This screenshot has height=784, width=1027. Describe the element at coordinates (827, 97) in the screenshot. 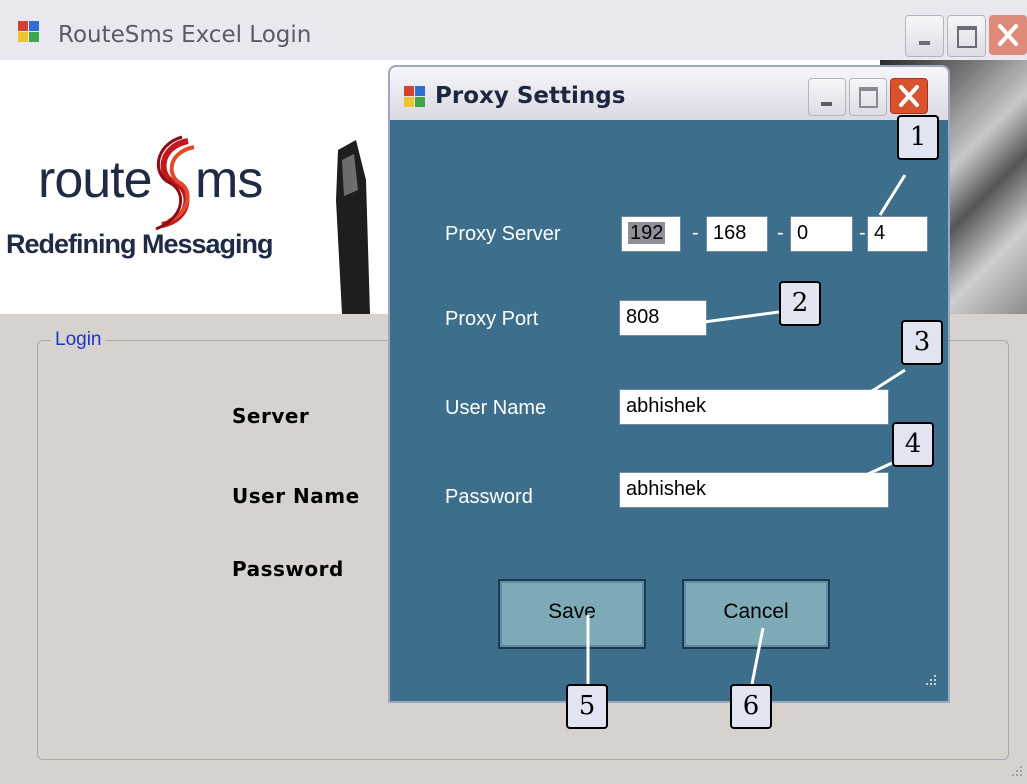

I see `dialog-minimize-button` at that location.